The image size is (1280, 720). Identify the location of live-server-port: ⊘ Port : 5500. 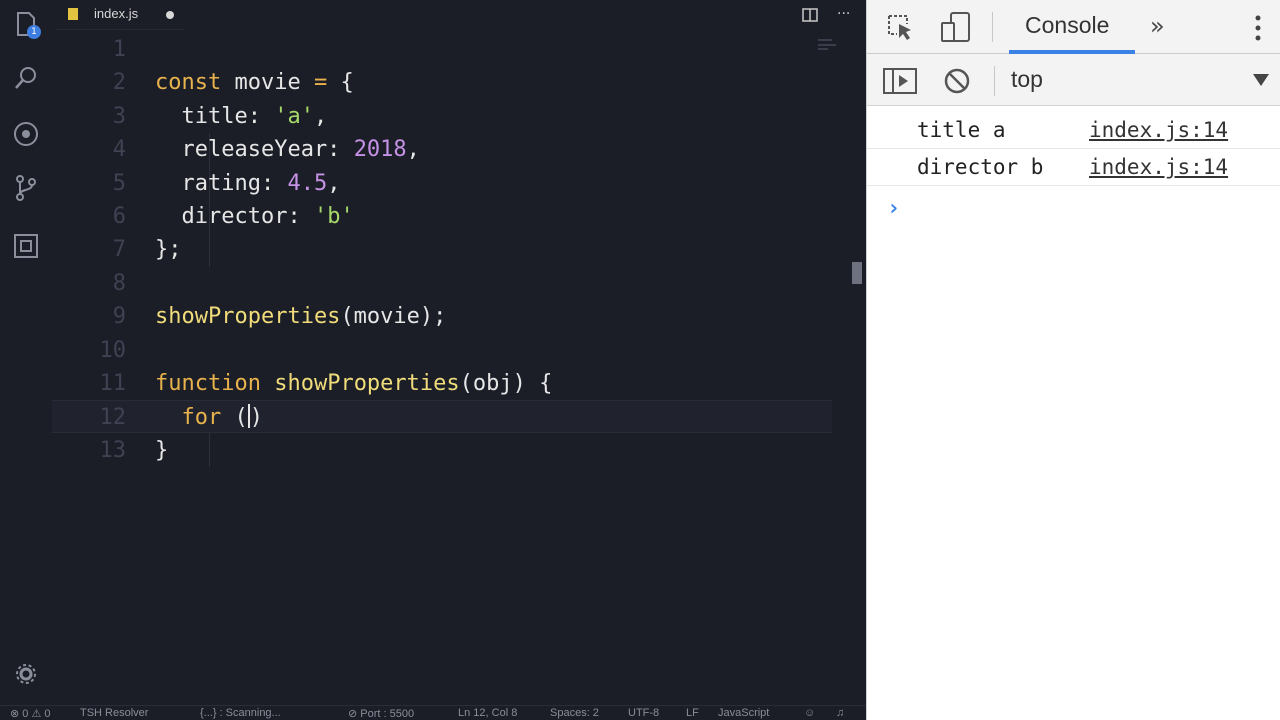
(381, 713).